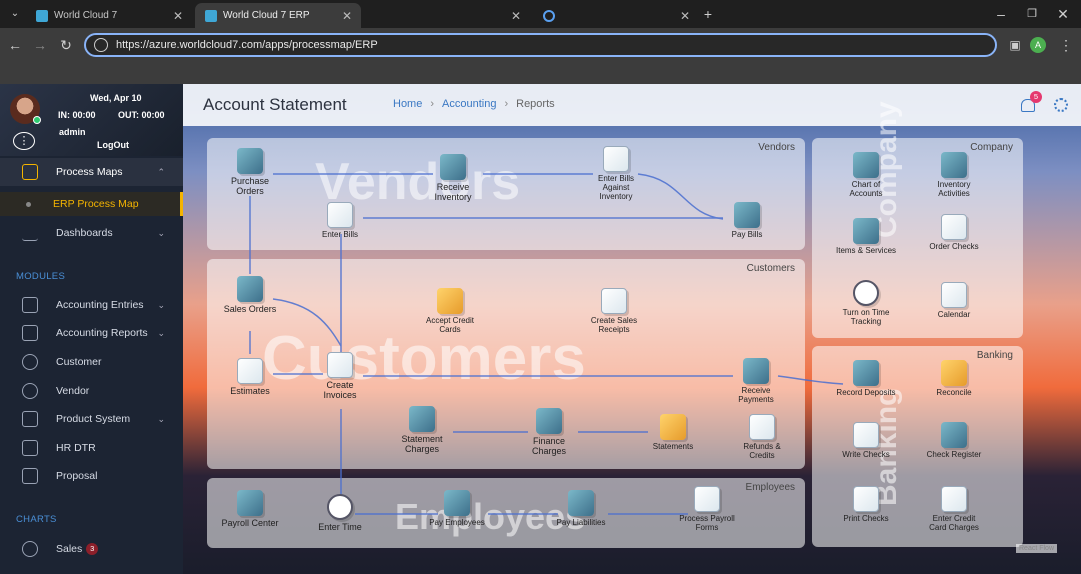 This screenshot has width=1081, height=574. What do you see at coordinates (954, 392) in the screenshot?
I see `node-label: Reconcile` at bounding box center [954, 392].